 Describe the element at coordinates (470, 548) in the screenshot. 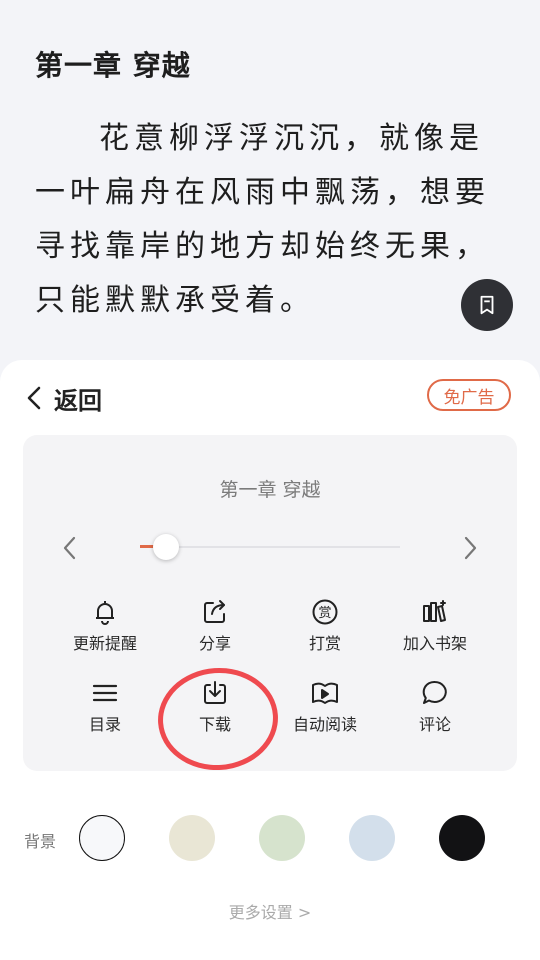

I see `next-chapter-icon` at that location.